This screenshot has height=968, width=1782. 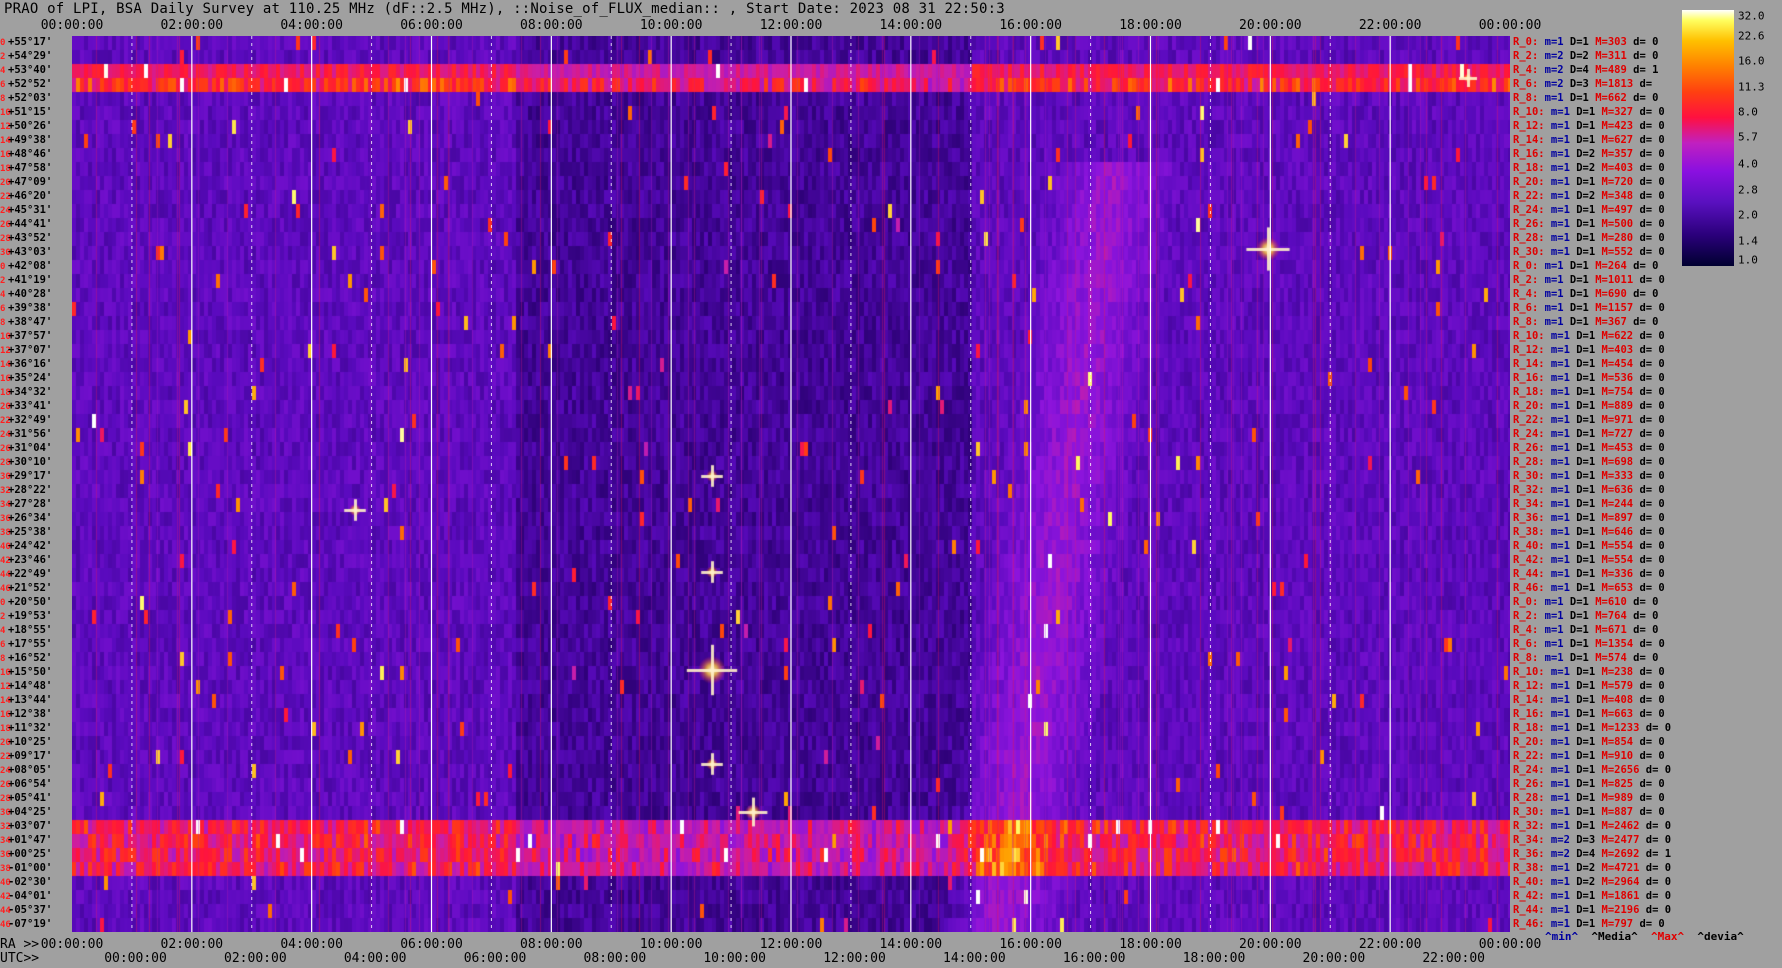 What do you see at coordinates (36, 924) in the screenshot?
I see `dec-label-row: 46-07°19'` at bounding box center [36, 924].